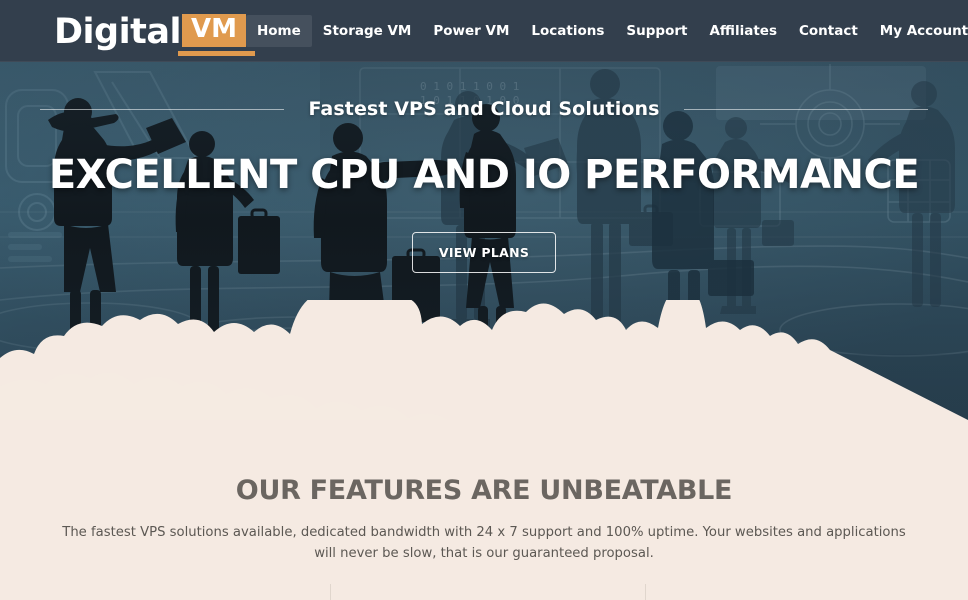  What do you see at coordinates (484, 252) in the screenshot?
I see `view-plans-button: VIEW PLANS` at bounding box center [484, 252].